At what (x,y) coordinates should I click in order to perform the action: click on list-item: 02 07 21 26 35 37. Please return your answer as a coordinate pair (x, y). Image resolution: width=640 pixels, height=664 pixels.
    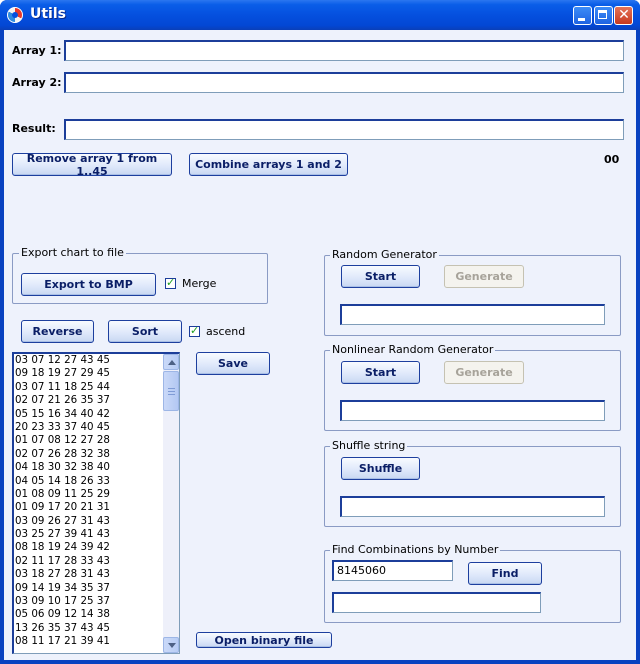
    Looking at the image, I should click on (89, 400).